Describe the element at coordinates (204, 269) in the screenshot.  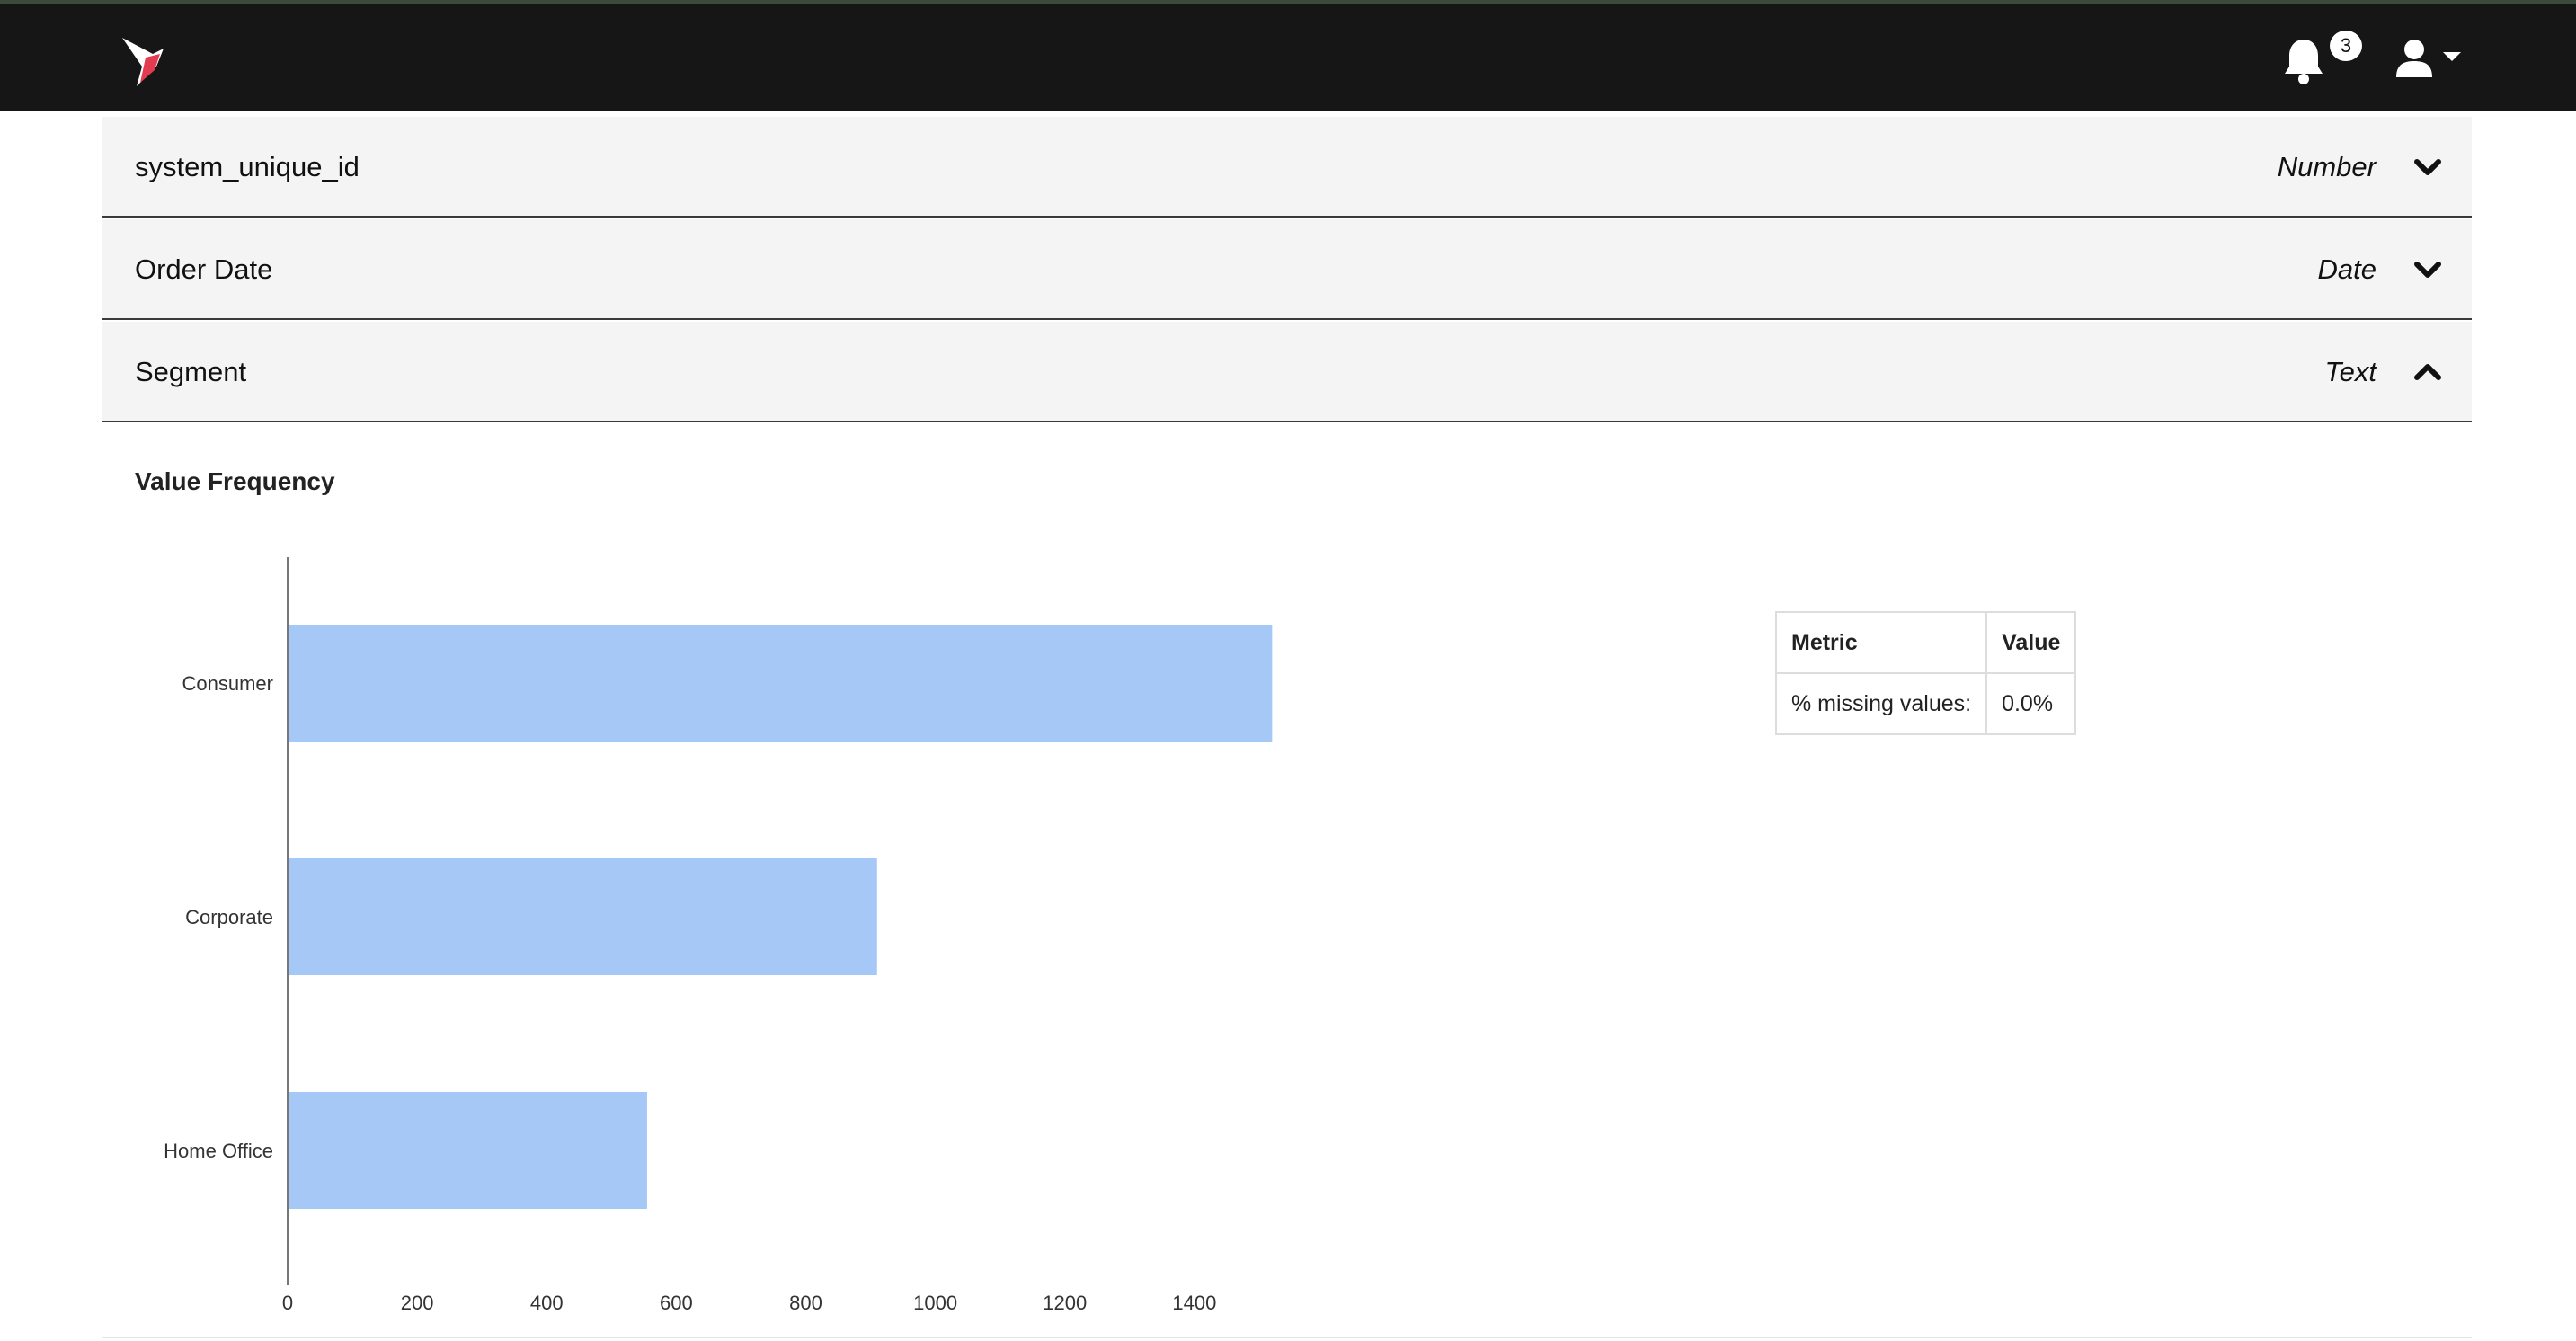
I see `column-name: Order Date` at that location.